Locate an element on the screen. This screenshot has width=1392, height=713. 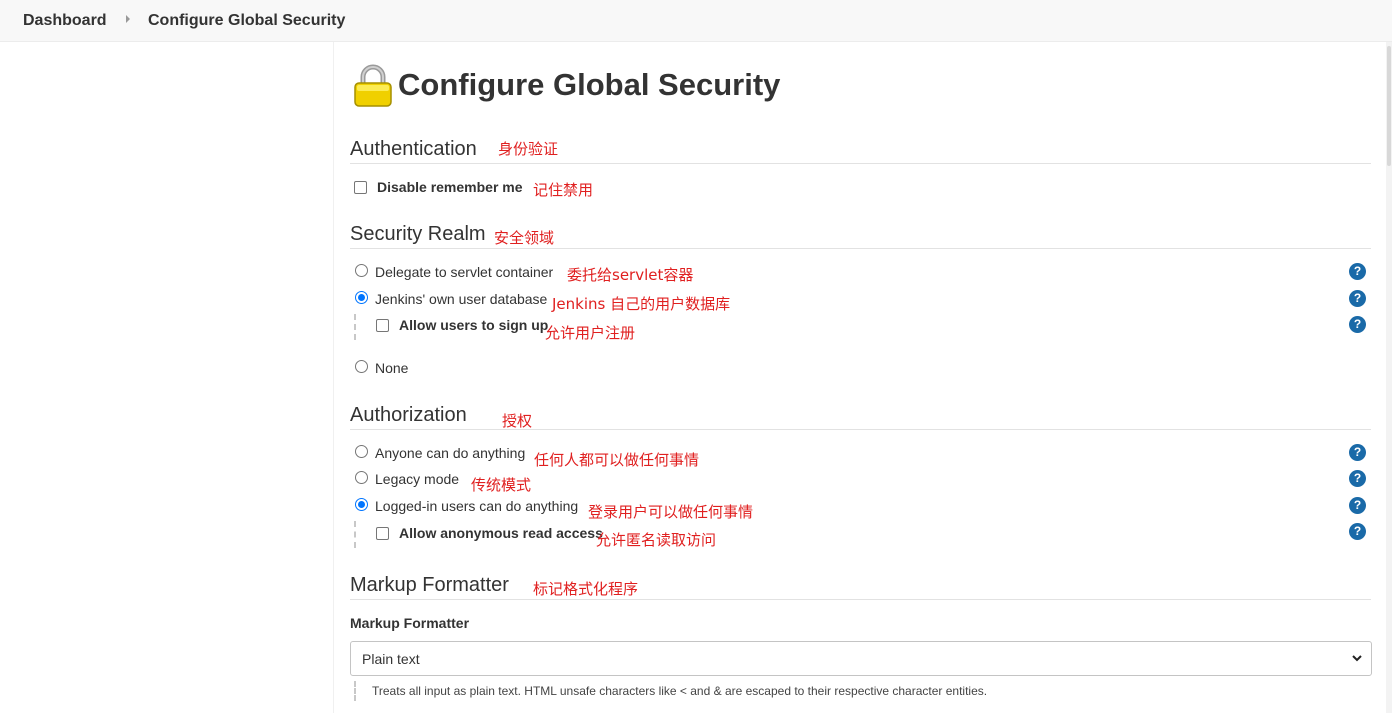
authz-legacy-label: Legacy mode is located at coordinates (417, 479).